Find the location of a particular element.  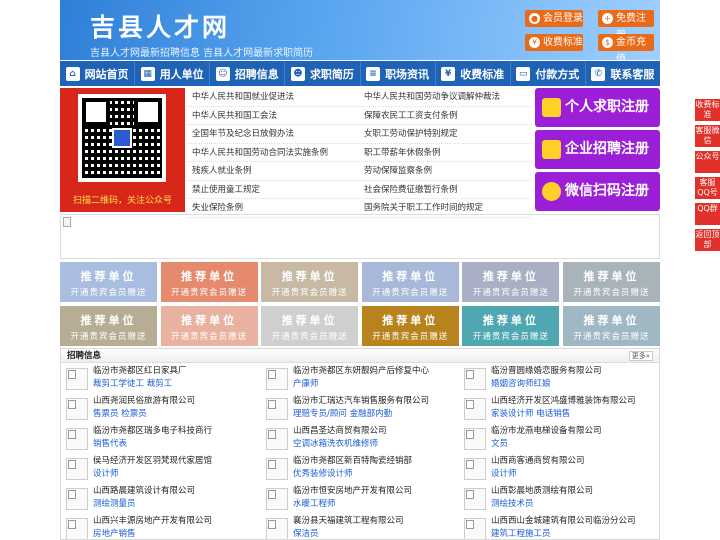

law-link: 残疾人就业条例 is located at coordinates (274, 171).